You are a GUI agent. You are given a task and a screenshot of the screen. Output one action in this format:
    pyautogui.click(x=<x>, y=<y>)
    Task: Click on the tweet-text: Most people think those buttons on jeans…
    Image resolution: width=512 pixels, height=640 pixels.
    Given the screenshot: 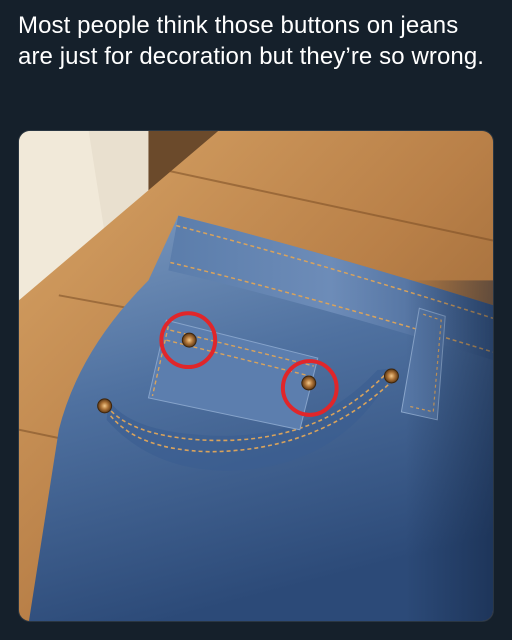 What is the action you would take?
    pyautogui.click(x=251, y=41)
    